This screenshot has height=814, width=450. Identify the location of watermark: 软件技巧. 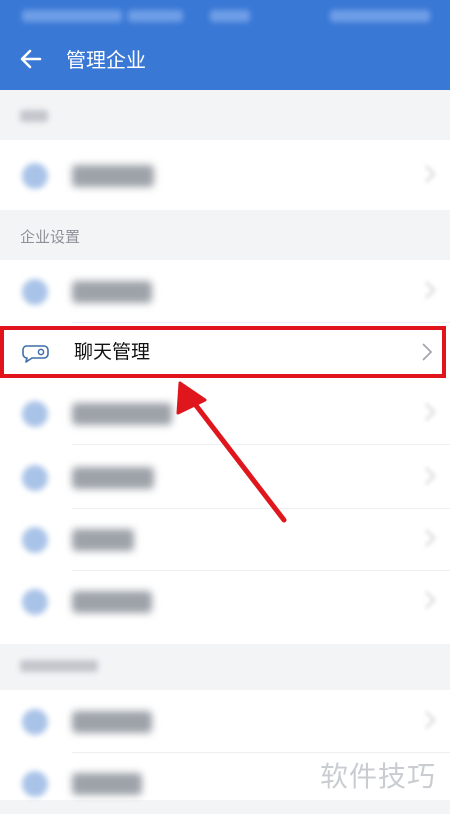
(378, 776).